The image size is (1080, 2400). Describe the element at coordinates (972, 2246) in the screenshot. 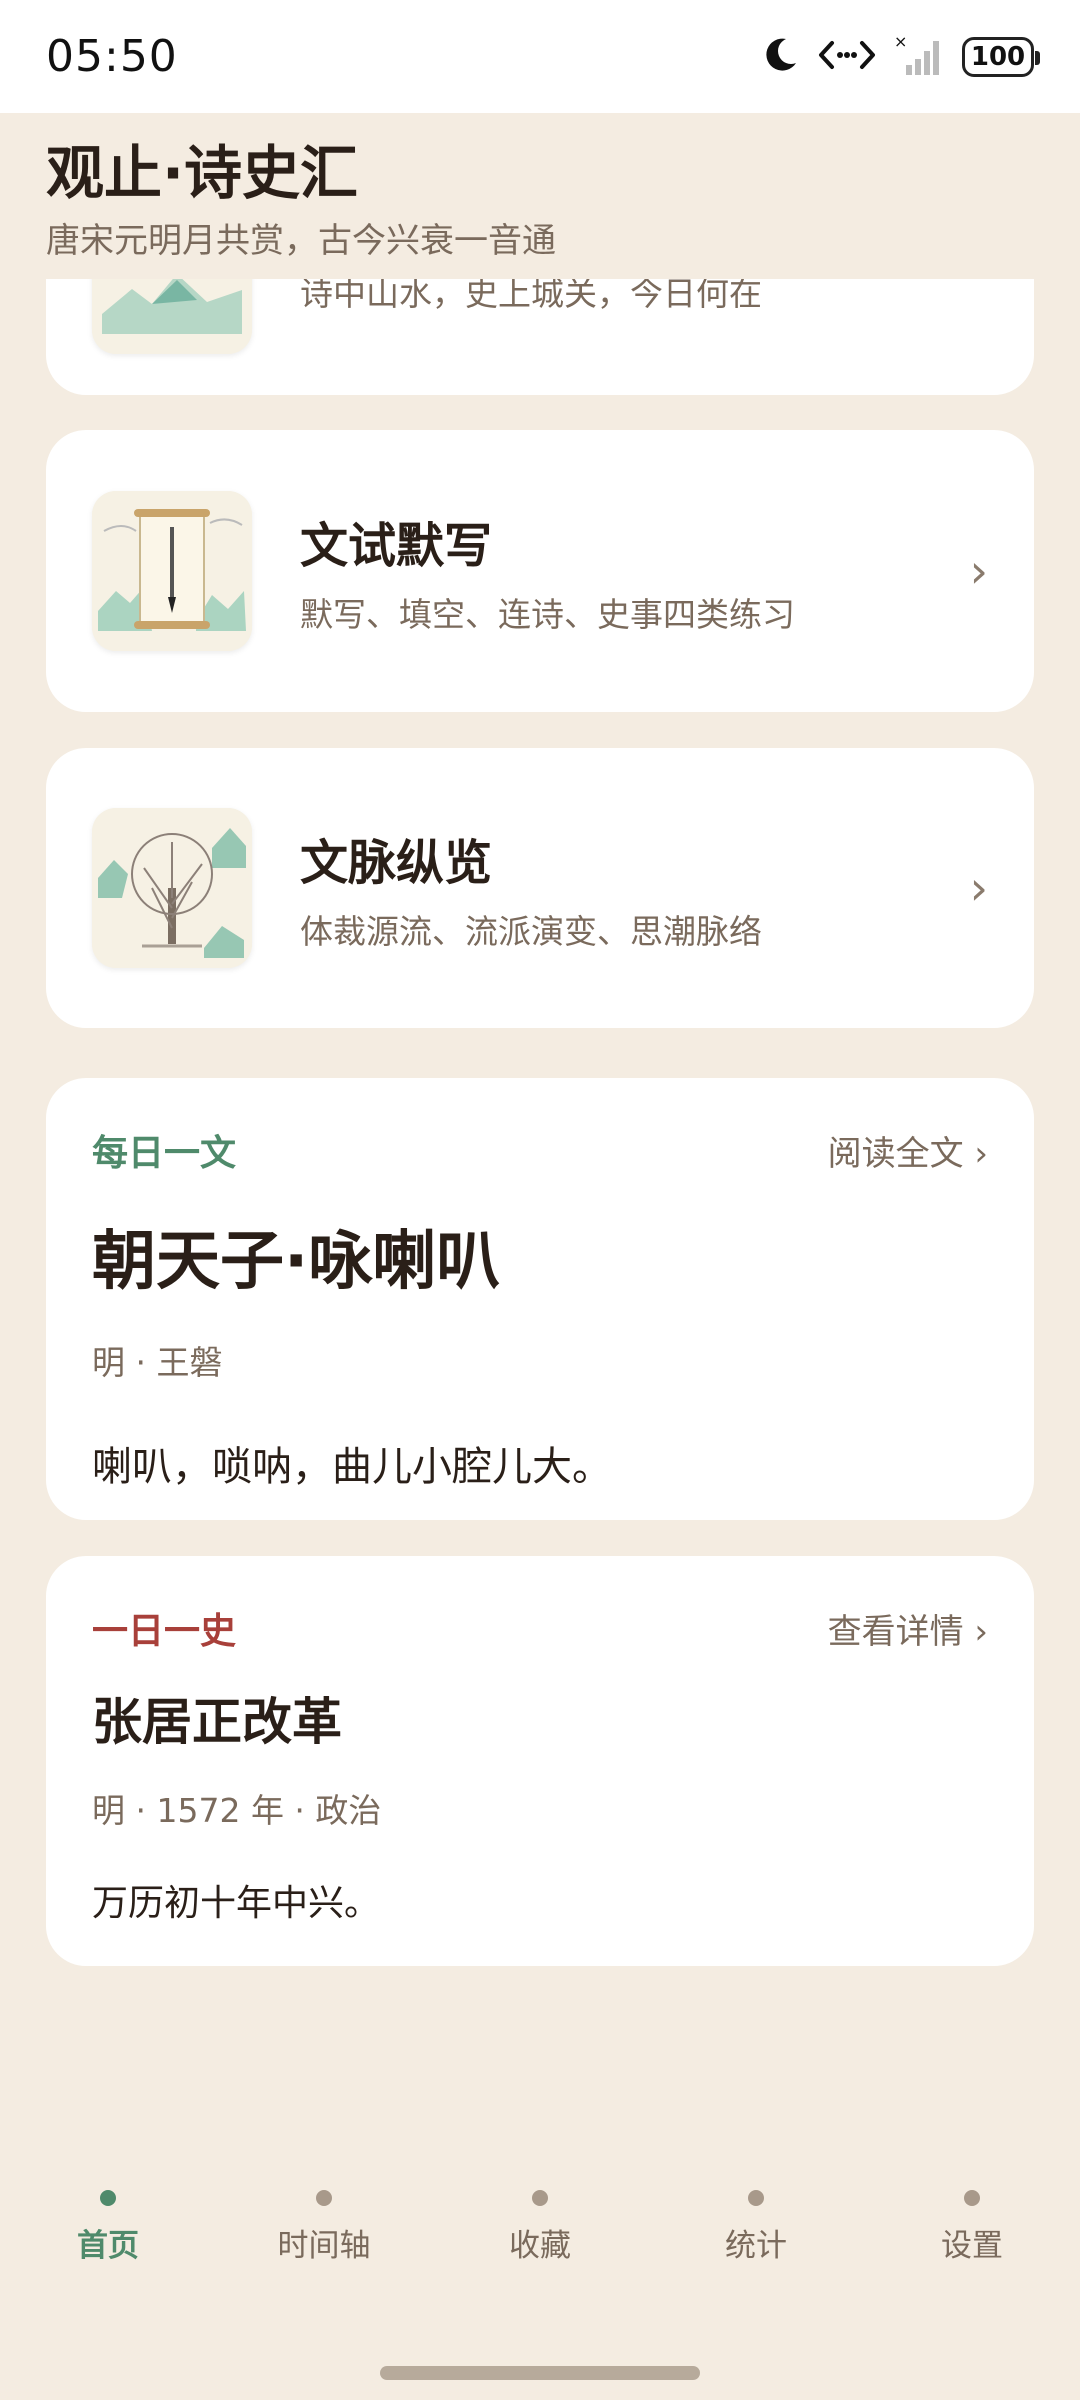

I see `nav-label: 设置` at that location.